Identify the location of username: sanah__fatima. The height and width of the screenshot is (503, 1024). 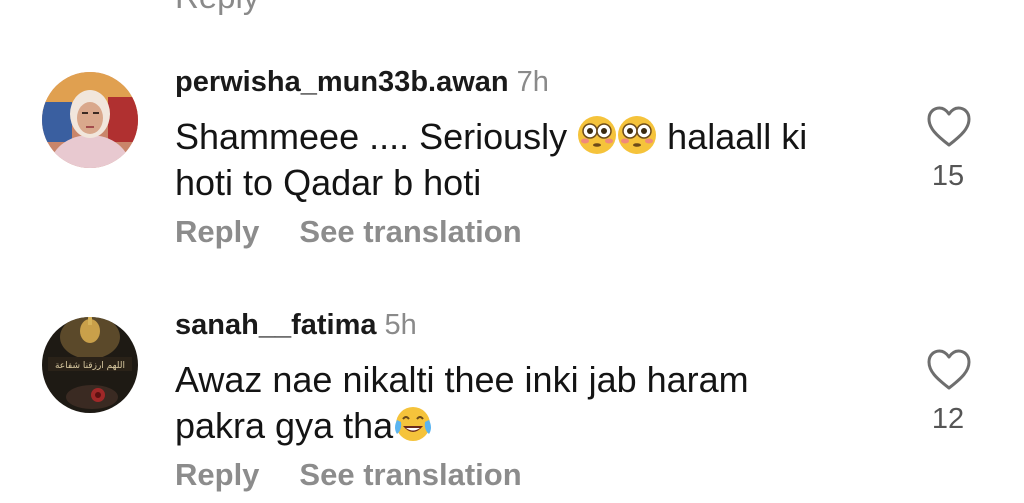
(276, 325).